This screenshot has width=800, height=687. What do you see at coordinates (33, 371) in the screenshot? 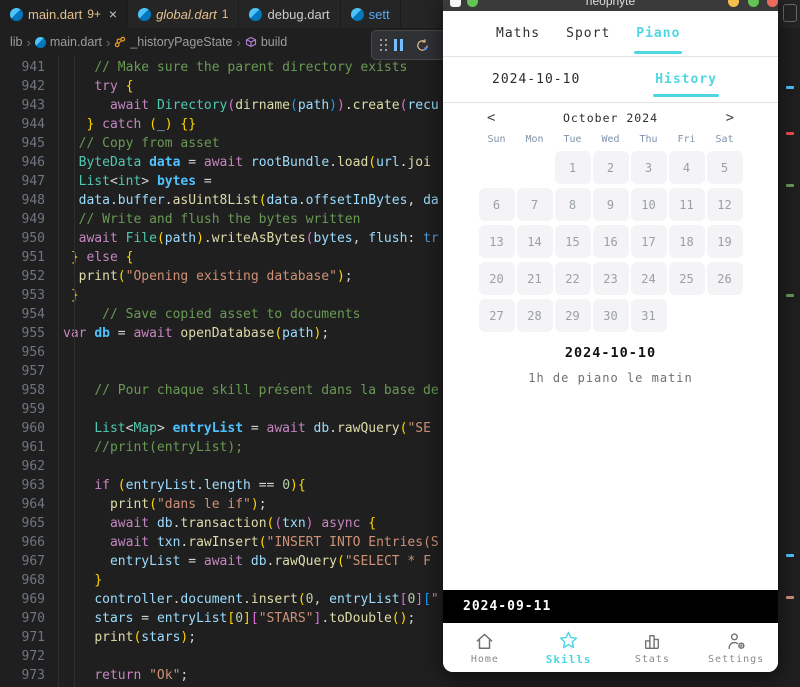
I see `line-number: 957` at bounding box center [33, 371].